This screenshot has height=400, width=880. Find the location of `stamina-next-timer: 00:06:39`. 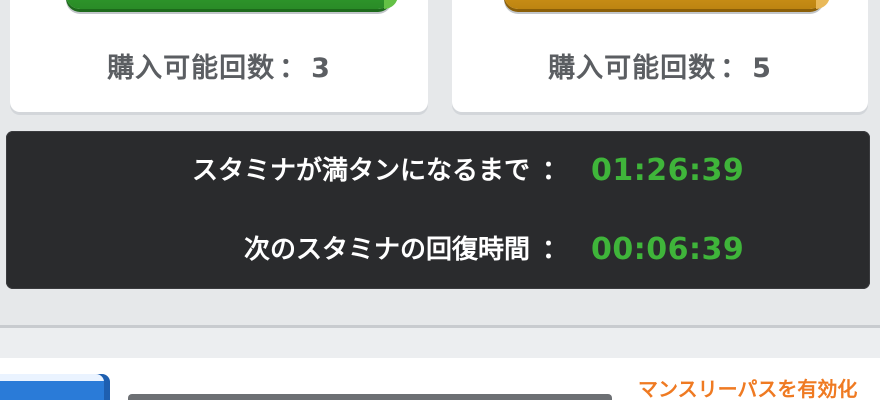

stamina-next-timer: 00:06:39 is located at coordinates (668, 249).